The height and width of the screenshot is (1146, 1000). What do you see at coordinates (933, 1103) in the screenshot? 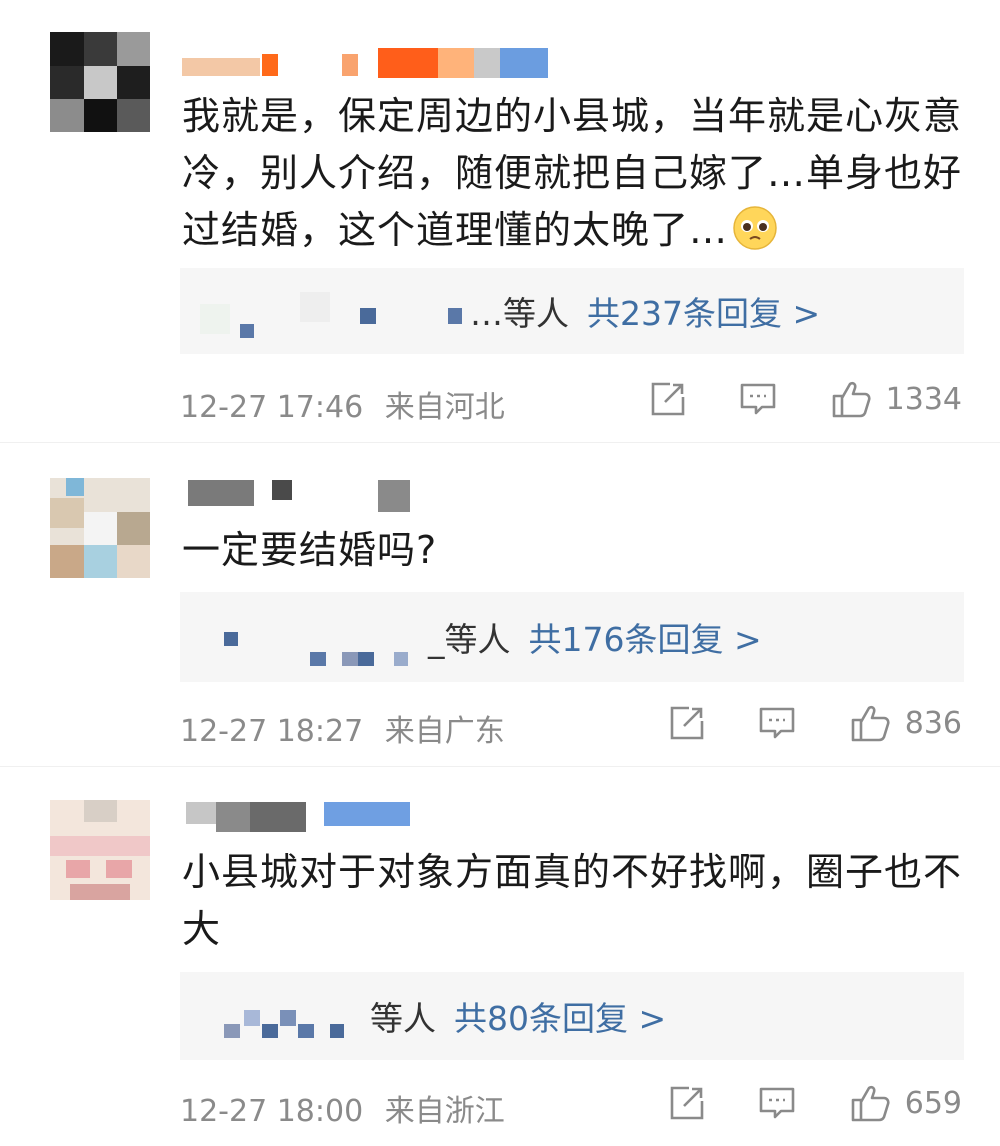
I see `like-count: 659` at bounding box center [933, 1103].